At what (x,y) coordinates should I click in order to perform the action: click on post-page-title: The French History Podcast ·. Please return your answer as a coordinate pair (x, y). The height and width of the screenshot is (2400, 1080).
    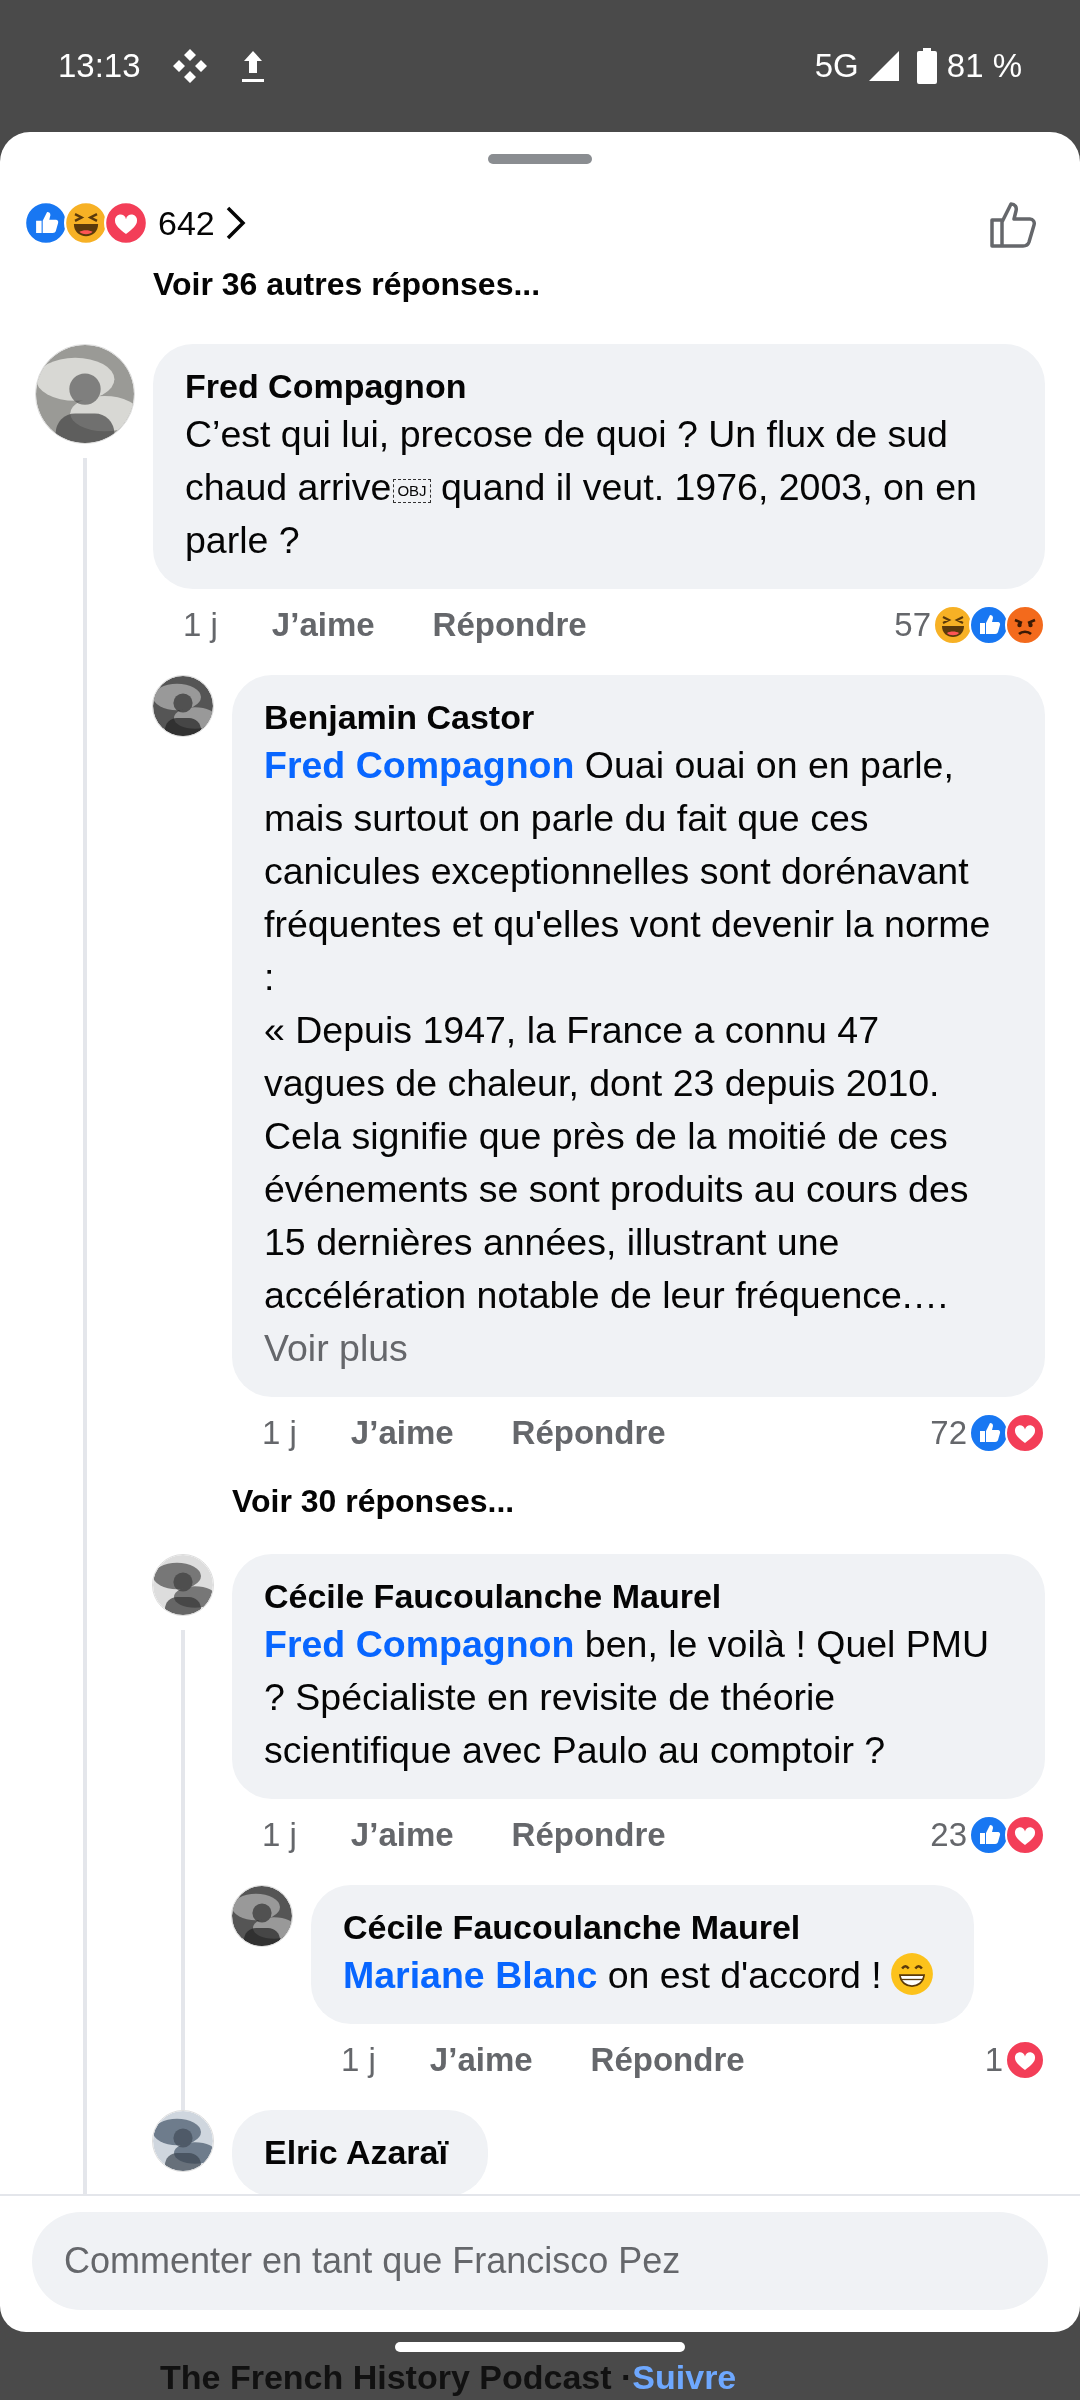
    Looking at the image, I should click on (396, 2377).